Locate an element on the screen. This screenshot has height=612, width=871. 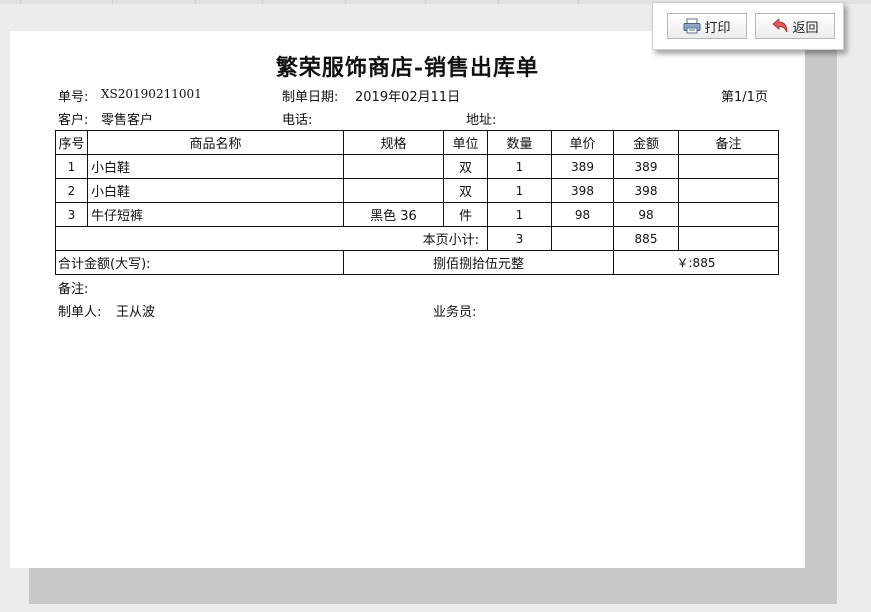
header-cell: 序号 is located at coordinates (71, 142).